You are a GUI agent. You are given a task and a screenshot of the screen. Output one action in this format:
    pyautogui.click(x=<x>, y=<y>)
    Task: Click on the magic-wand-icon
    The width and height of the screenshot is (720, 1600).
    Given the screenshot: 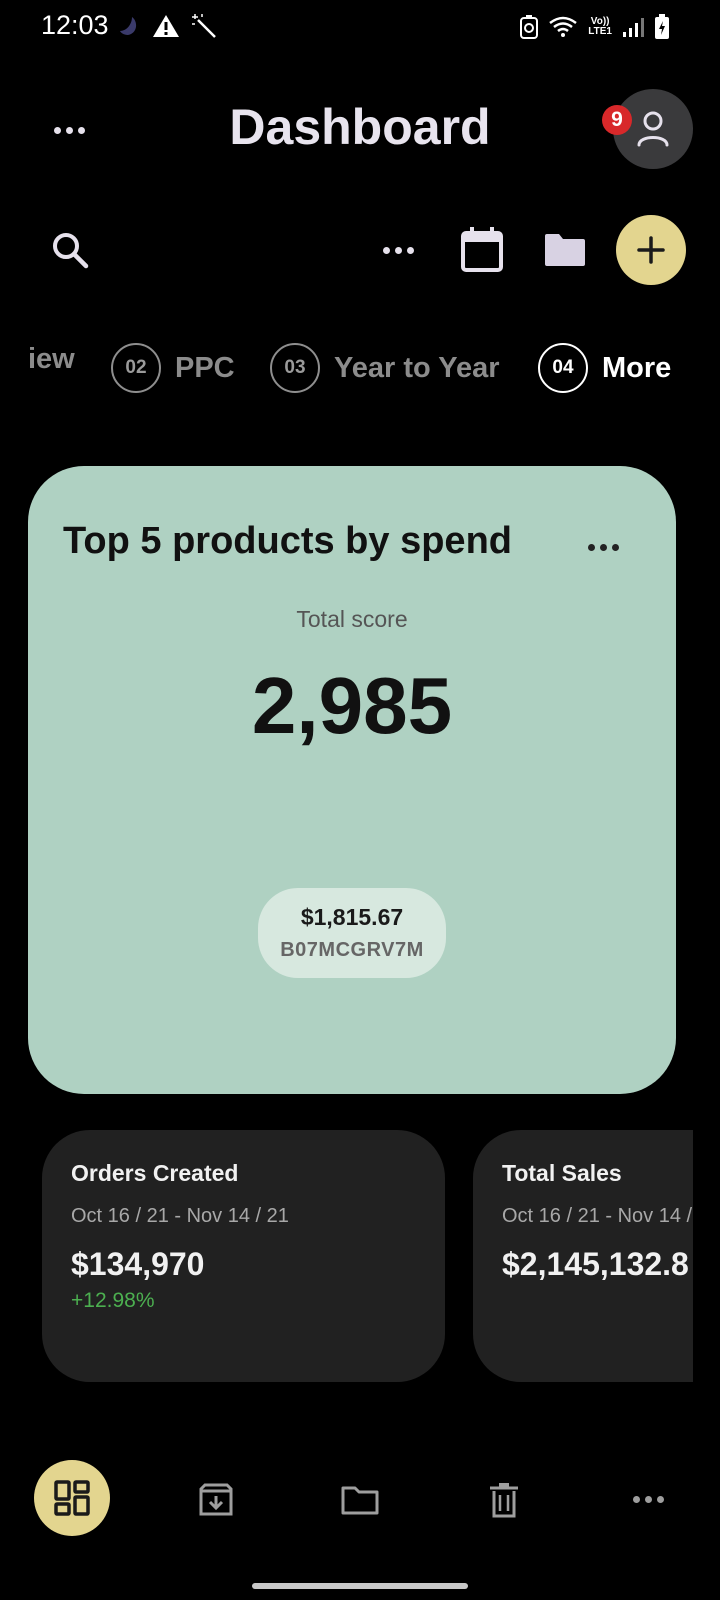 What is the action you would take?
    pyautogui.click(x=204, y=26)
    